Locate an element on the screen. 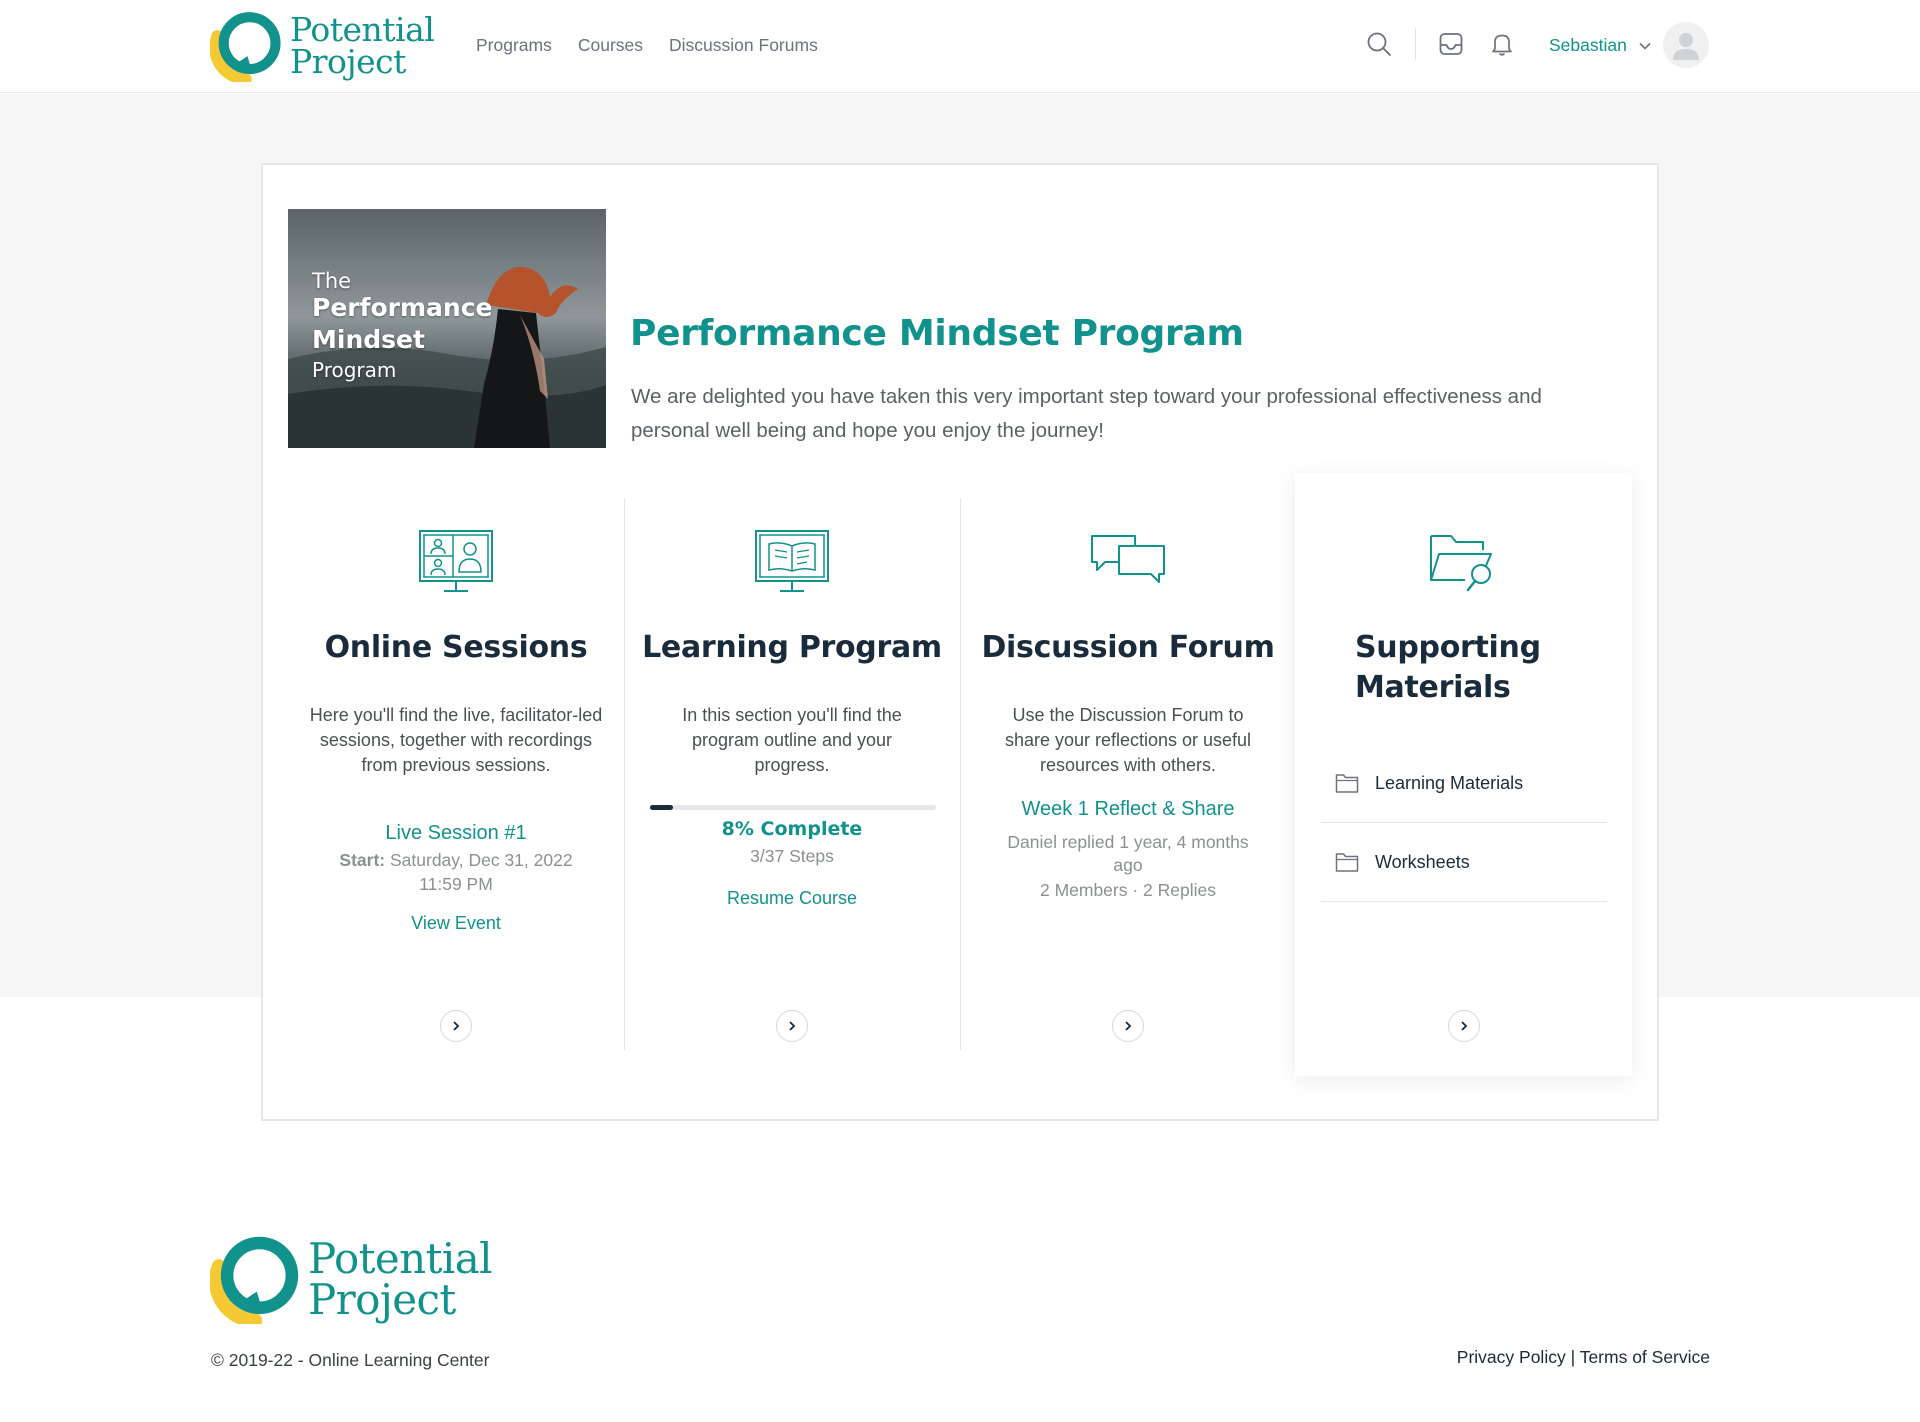 Image resolution: width=1920 pixels, height=1422 pixels. learning-program-title: Learning Program is located at coordinates (792, 647).